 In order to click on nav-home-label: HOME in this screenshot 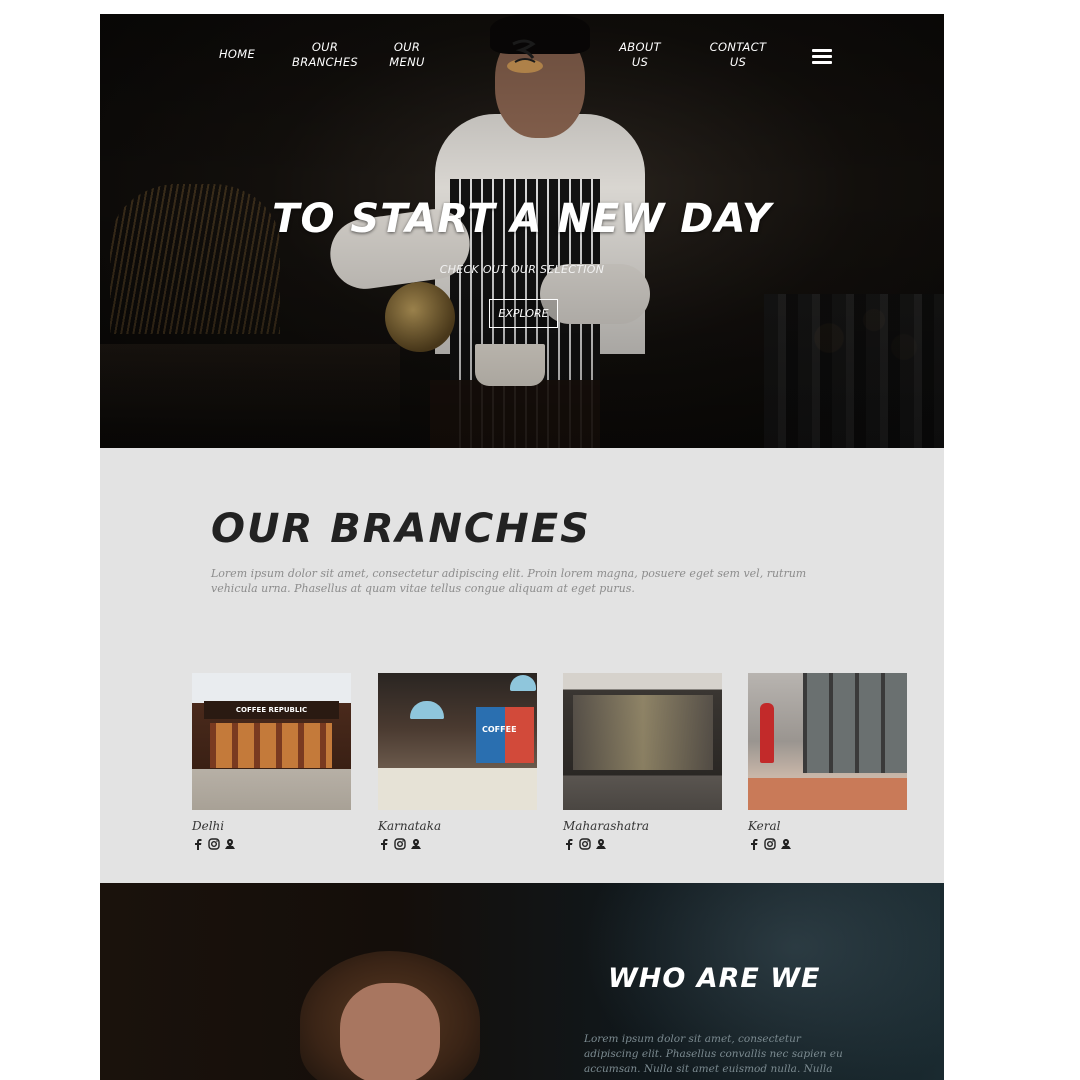, I will do `click(237, 54)`.